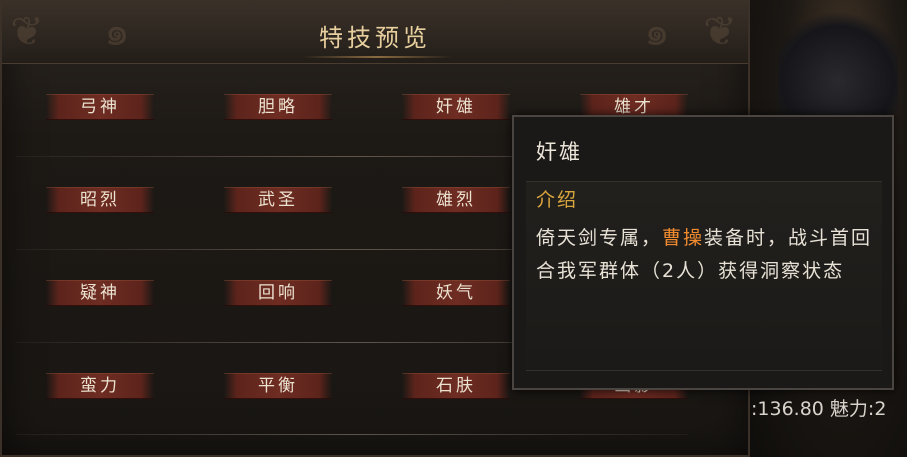  Describe the element at coordinates (557, 200) in the screenshot. I see `intro-label: 介绍` at that location.